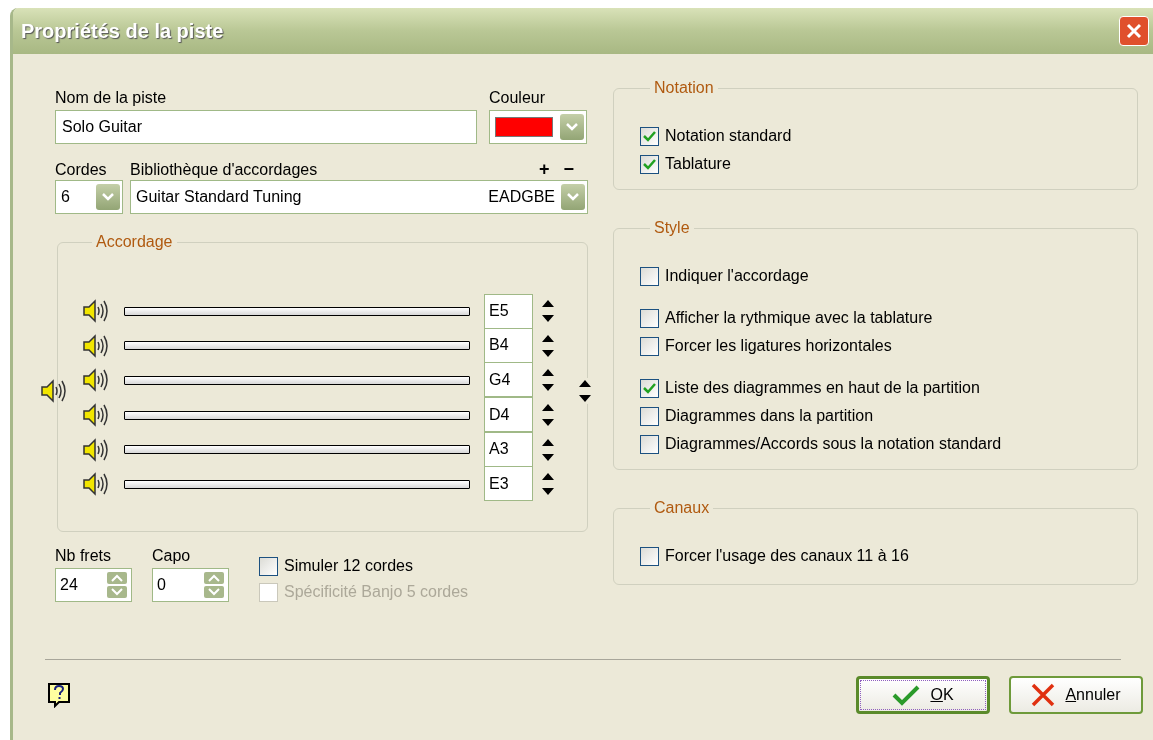 The width and height of the screenshot is (1153, 740). I want to click on group-title: Canaux, so click(682, 508).